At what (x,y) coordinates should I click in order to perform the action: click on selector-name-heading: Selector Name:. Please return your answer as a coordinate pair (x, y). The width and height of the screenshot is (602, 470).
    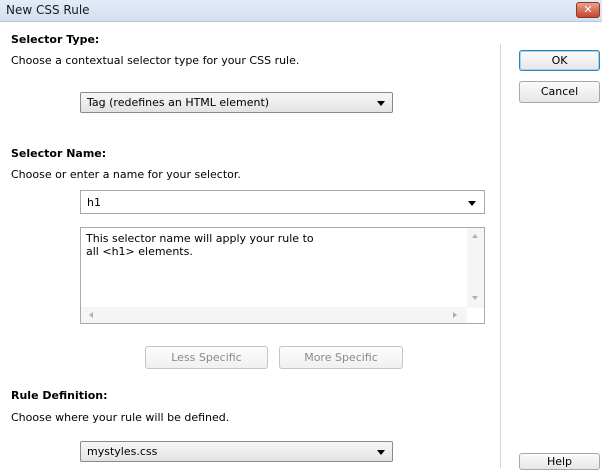
    Looking at the image, I should click on (59, 153).